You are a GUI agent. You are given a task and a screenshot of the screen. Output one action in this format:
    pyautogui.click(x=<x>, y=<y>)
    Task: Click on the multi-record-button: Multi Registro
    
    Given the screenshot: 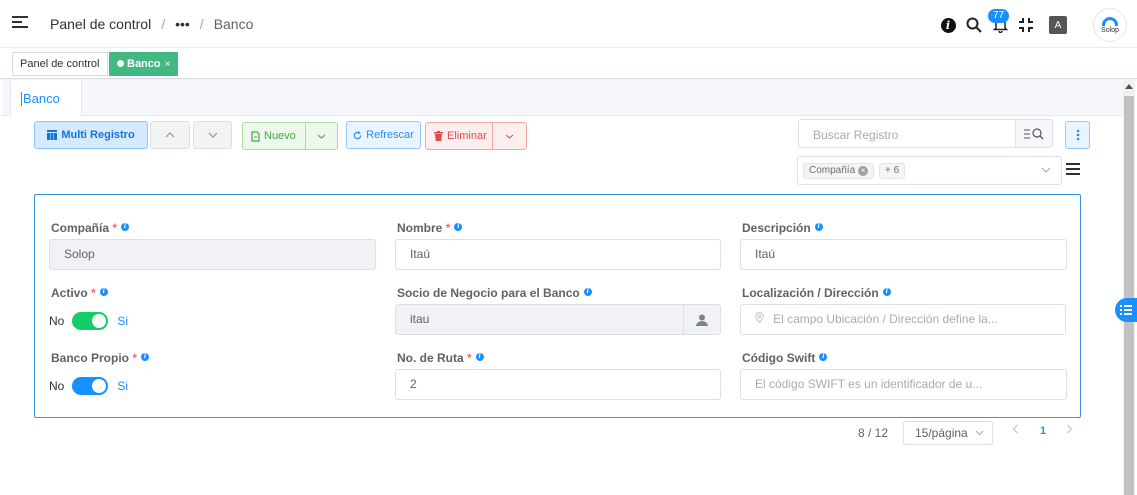 What is the action you would take?
    pyautogui.click(x=91, y=135)
    